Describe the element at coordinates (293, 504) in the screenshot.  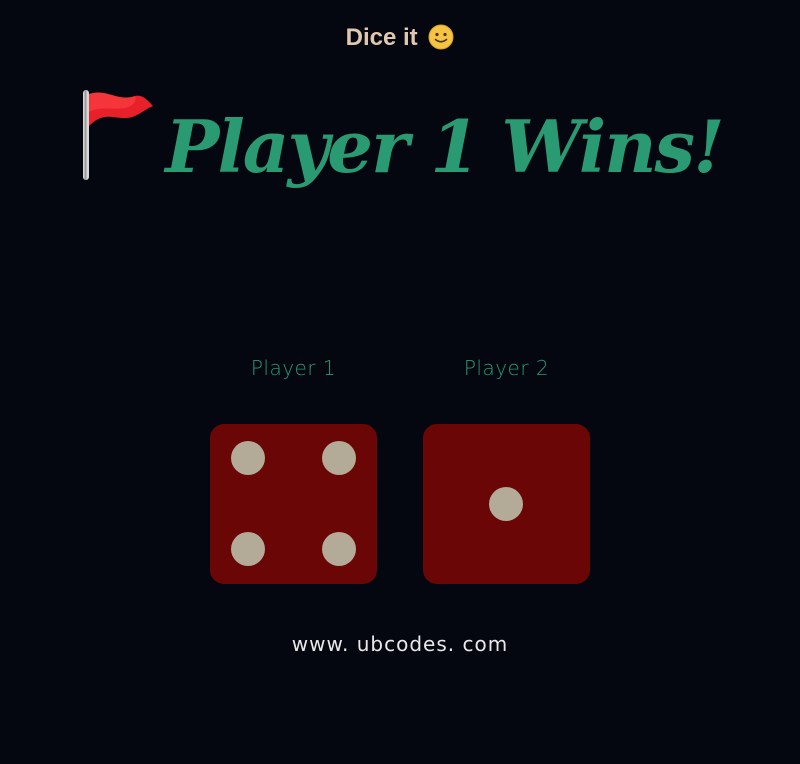
I see `player-1-die` at that location.